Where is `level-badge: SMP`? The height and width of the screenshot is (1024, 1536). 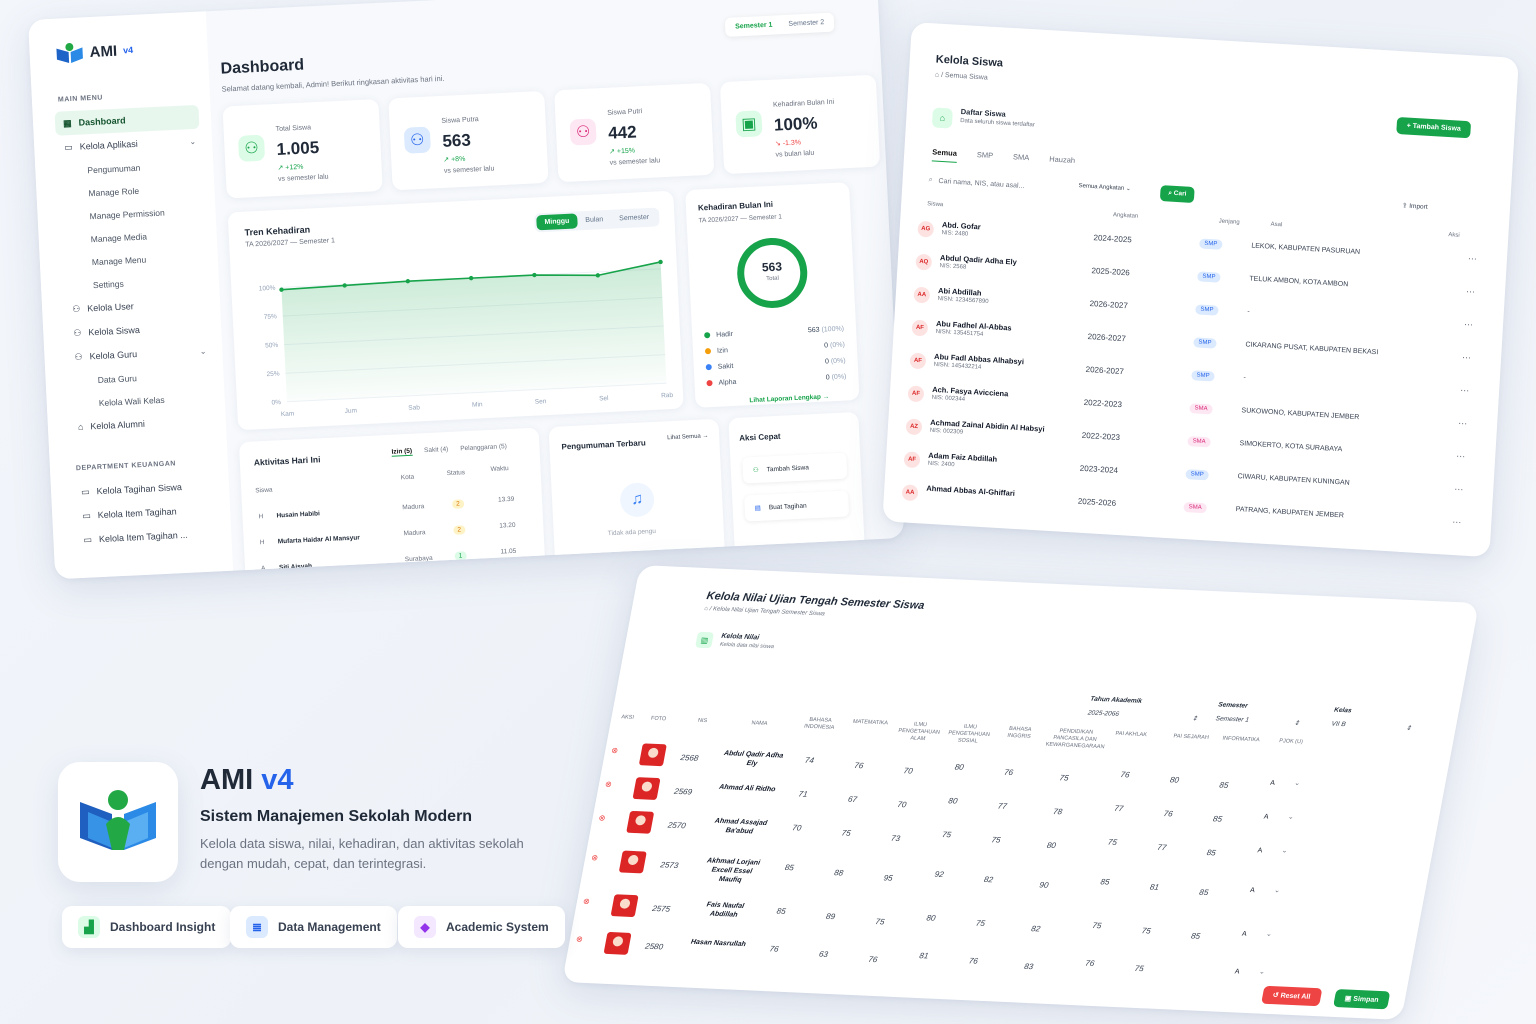 level-badge: SMP is located at coordinates (1205, 343).